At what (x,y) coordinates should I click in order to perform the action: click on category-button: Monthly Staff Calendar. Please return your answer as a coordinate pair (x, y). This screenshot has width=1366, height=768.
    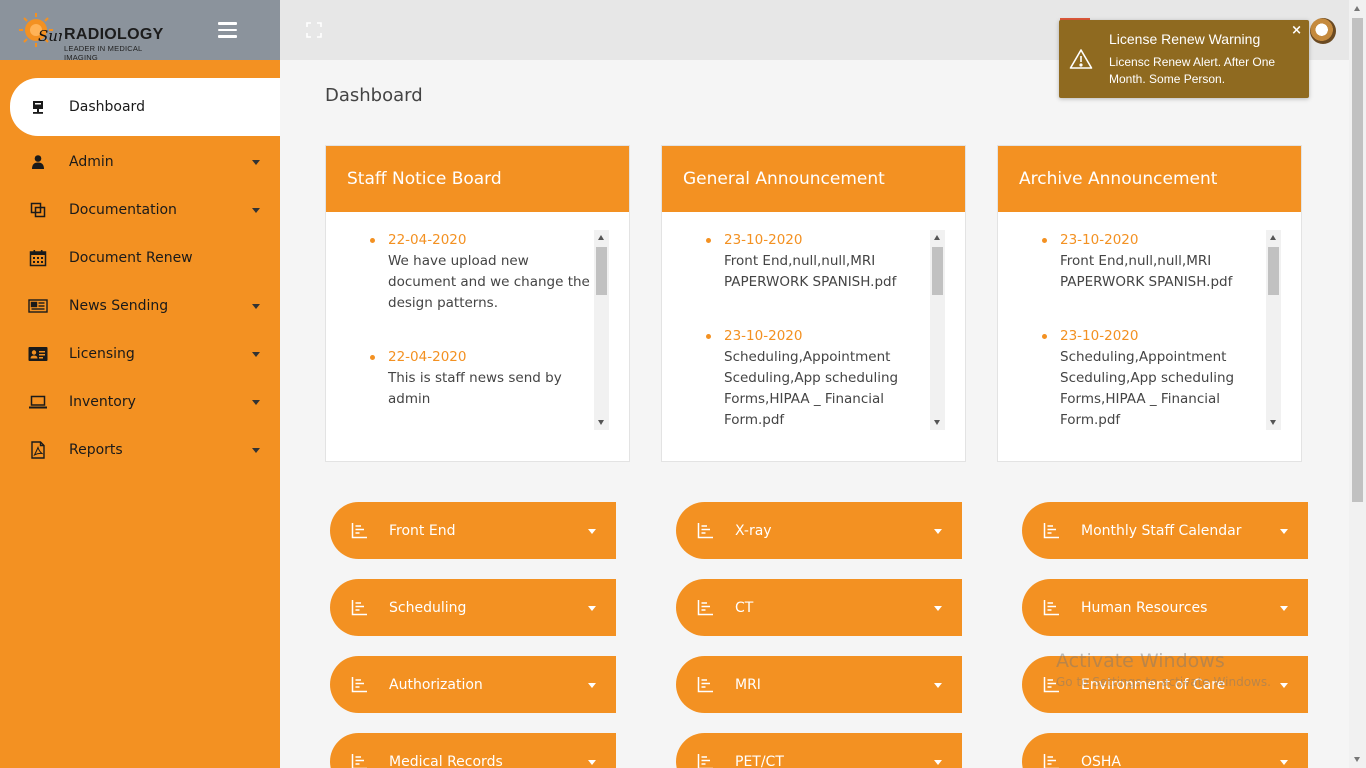
    Looking at the image, I should click on (1165, 530).